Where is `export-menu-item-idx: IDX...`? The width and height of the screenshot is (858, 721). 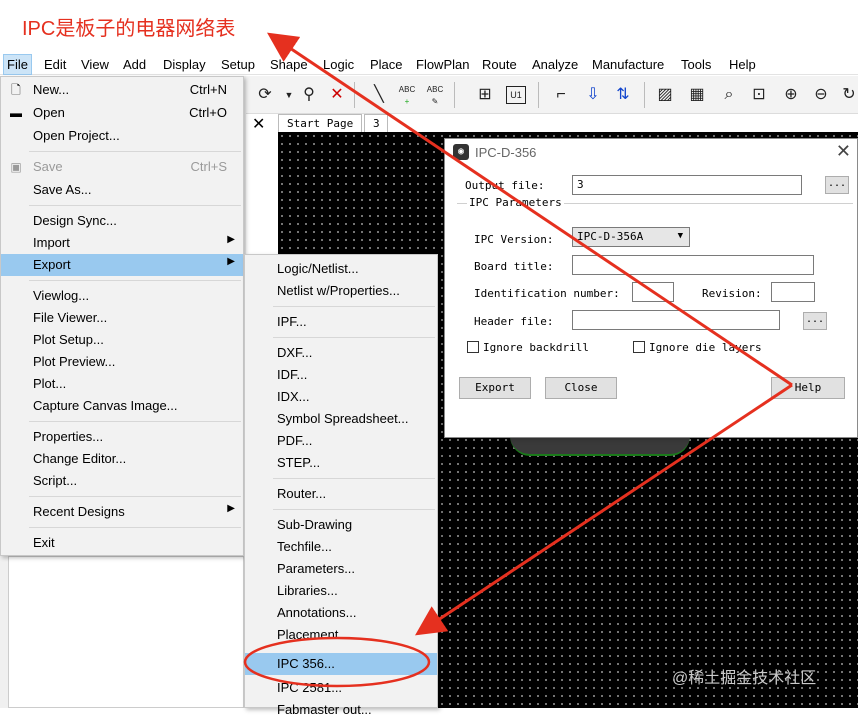 export-menu-item-idx: IDX... is located at coordinates (341, 397).